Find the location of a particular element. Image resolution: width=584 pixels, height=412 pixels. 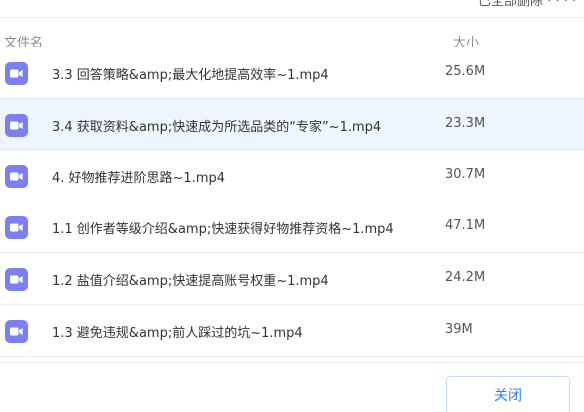

file-size: 24.2M is located at coordinates (465, 277).